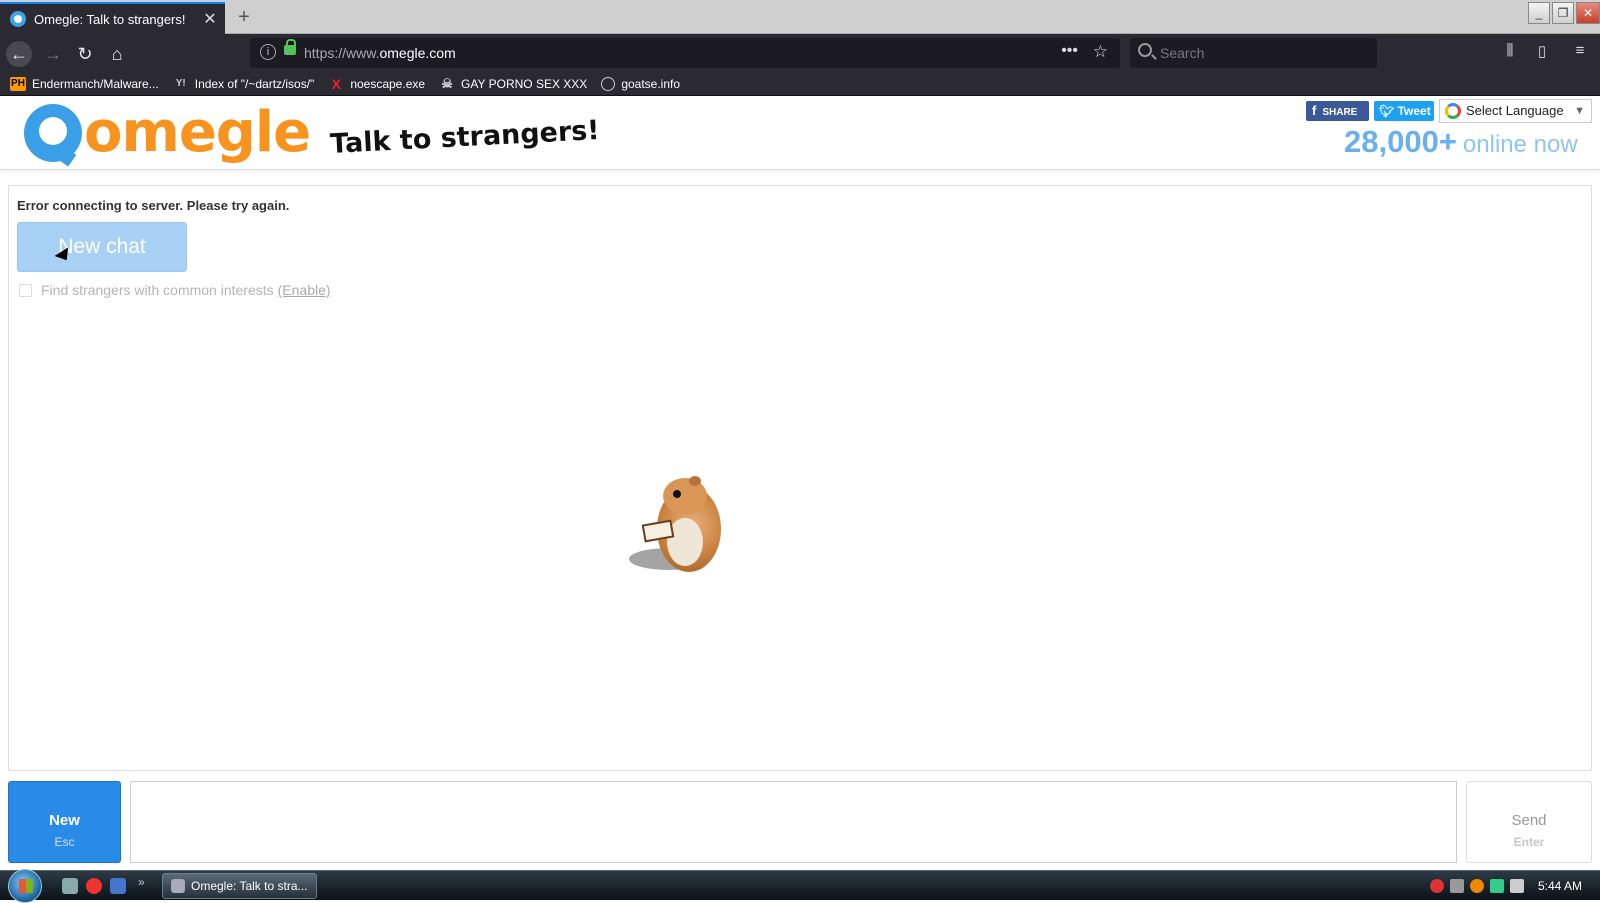  I want to click on globe-icon, so click(608, 83).